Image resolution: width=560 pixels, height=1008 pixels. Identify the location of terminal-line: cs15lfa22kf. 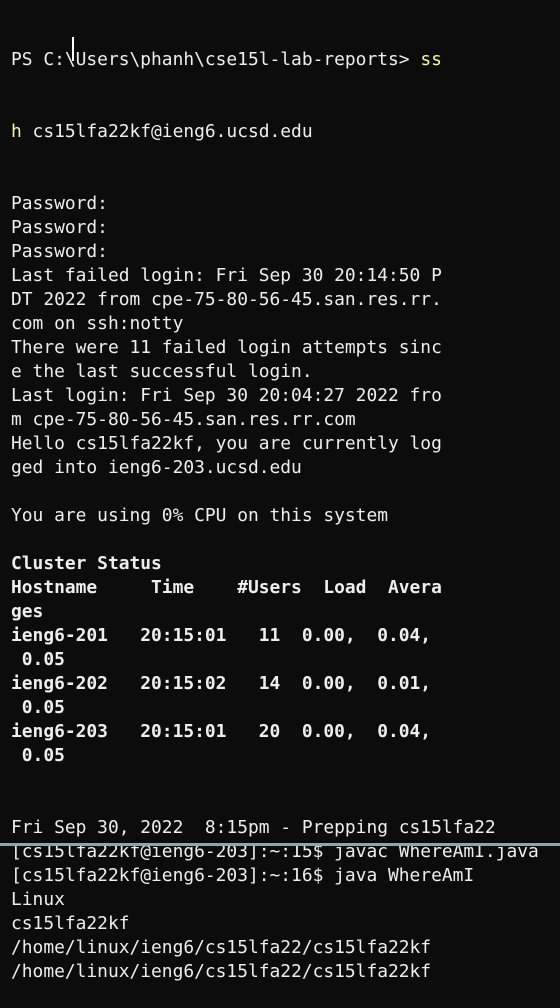
(70, 923).